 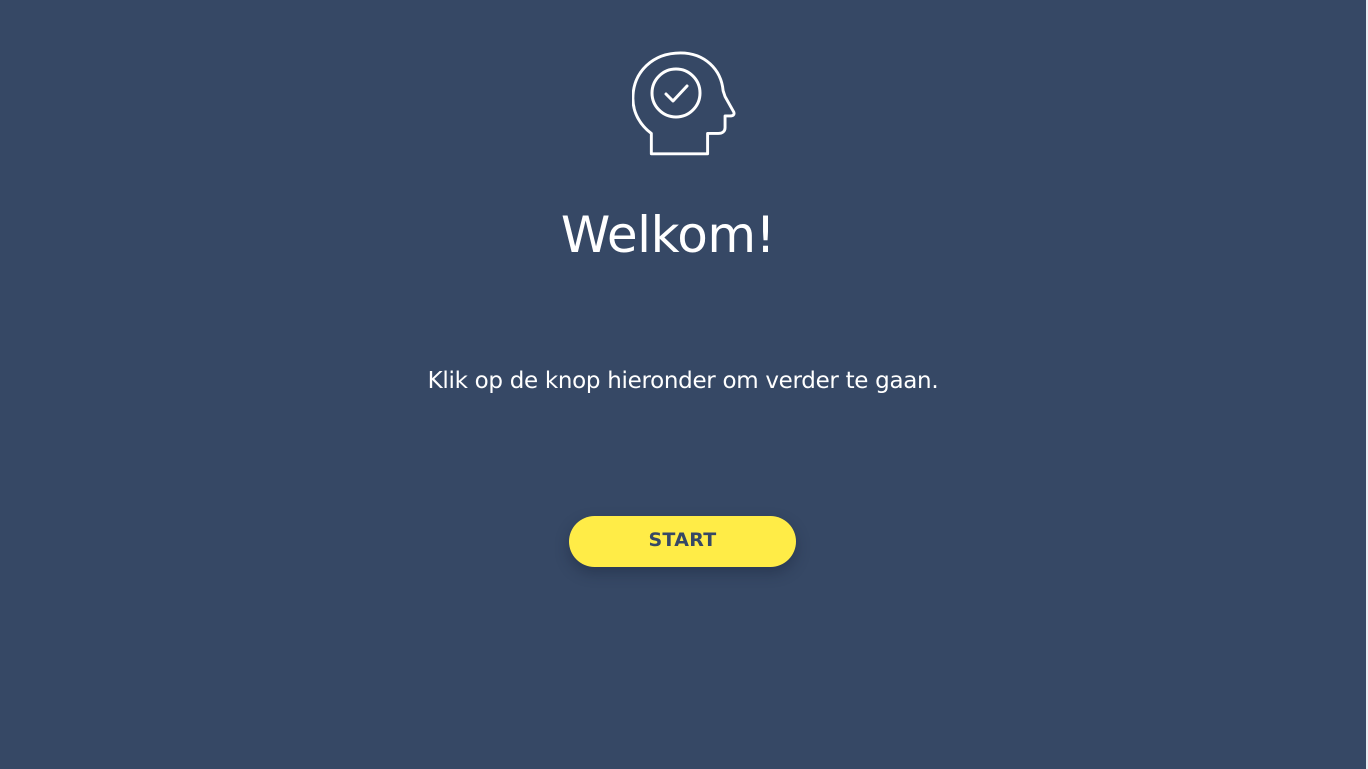 What do you see at coordinates (668, 235) in the screenshot?
I see `page-title: Welkom!` at bounding box center [668, 235].